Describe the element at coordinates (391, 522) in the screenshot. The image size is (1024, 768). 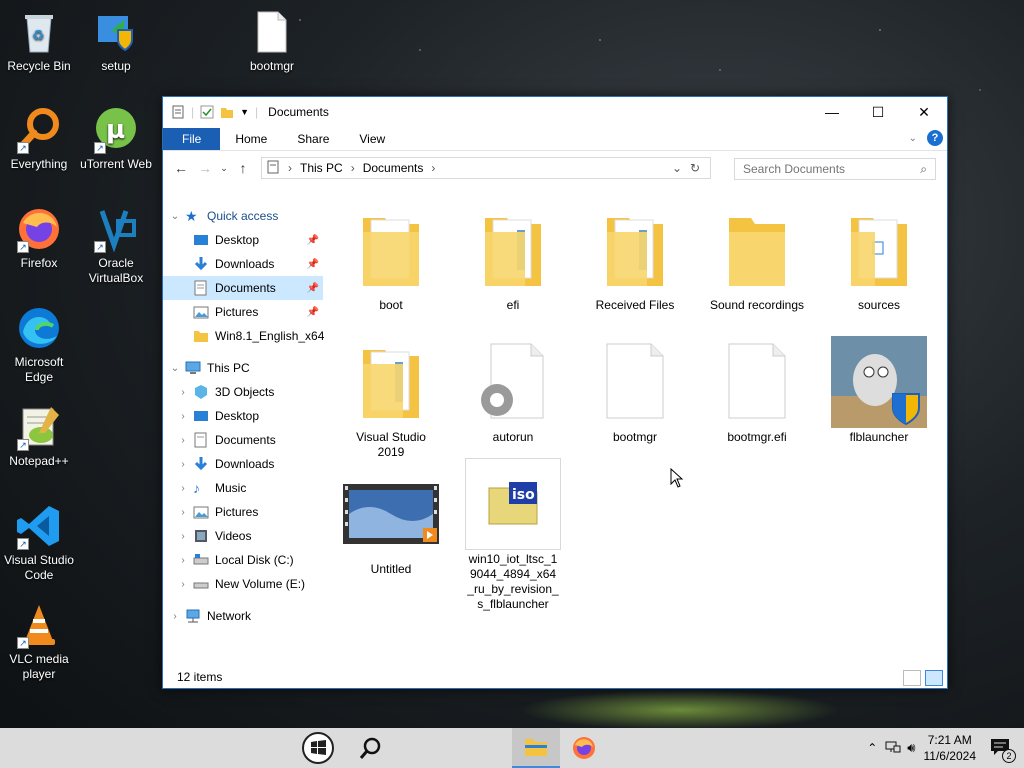
I see `file-item: Untitled` at that location.